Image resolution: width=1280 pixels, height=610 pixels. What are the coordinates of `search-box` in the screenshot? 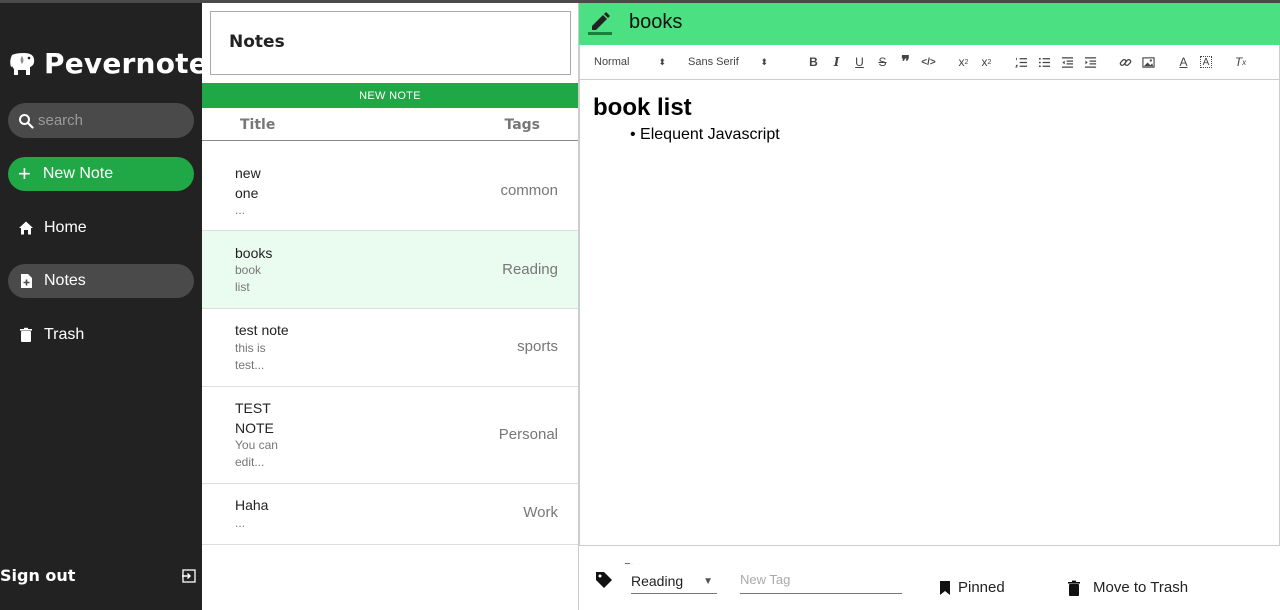 It's located at (101, 120).